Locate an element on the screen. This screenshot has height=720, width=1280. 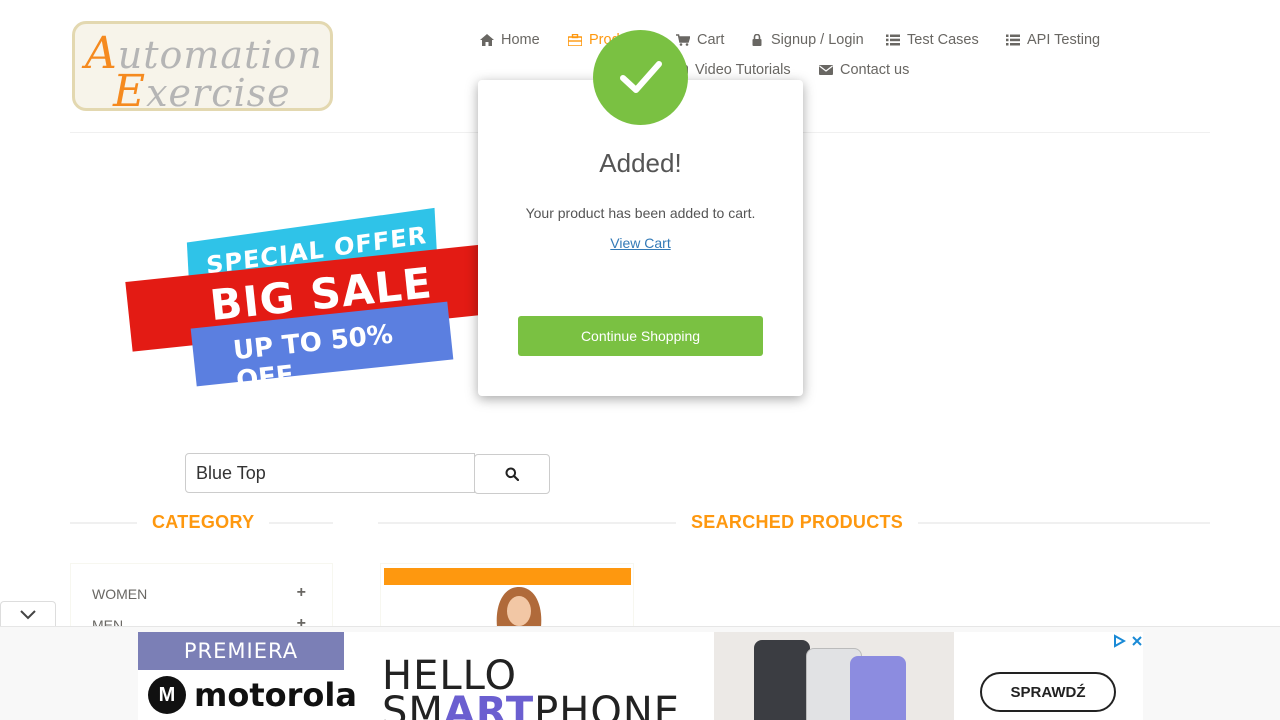
continue-shopping-button: Continue Shopping is located at coordinates (640, 336).